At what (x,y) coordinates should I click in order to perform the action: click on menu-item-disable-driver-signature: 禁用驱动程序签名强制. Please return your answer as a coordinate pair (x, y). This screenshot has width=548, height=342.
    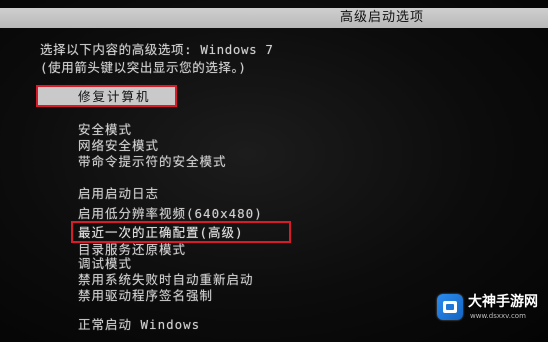
    Looking at the image, I should click on (145, 296).